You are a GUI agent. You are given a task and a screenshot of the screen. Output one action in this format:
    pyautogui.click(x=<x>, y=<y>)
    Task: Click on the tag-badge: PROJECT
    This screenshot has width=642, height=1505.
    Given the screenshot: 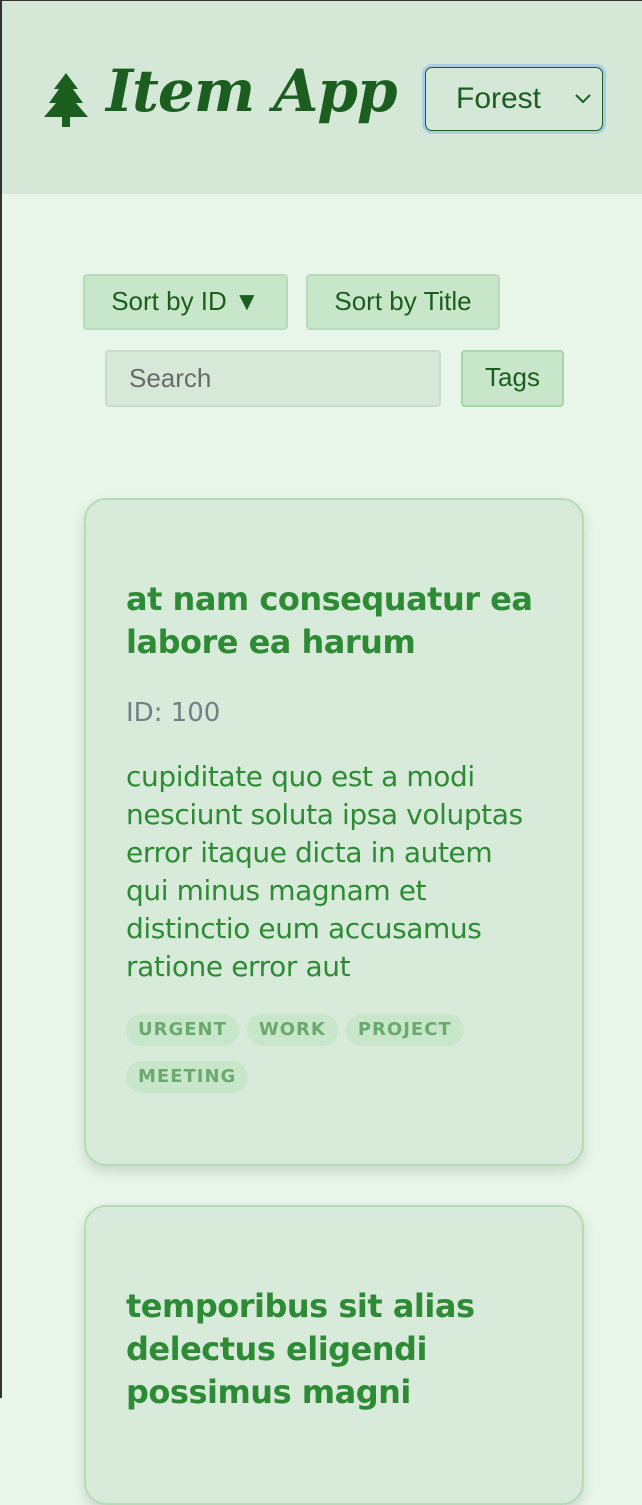 What is the action you would take?
    pyautogui.click(x=404, y=1030)
    